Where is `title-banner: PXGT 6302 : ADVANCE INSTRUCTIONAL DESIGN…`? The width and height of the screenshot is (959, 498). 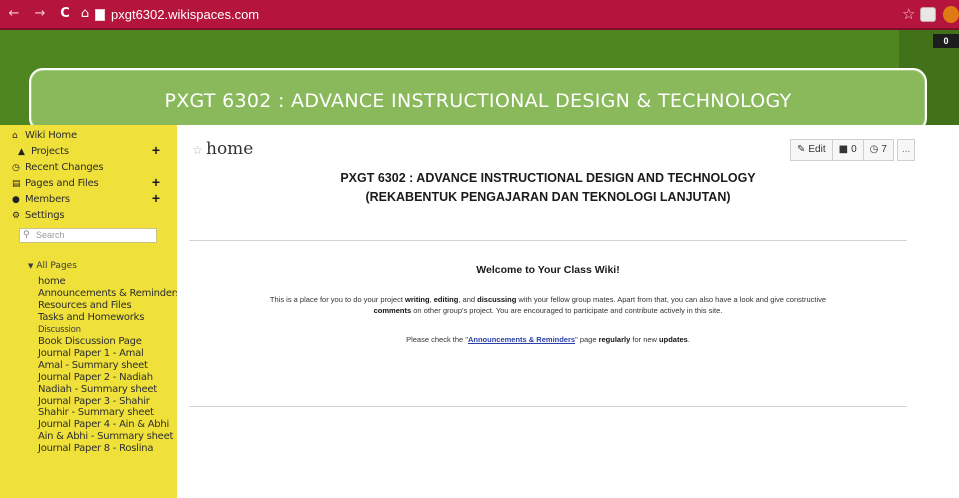 title-banner: PXGT 6302 : ADVANCE INSTRUCTIONAL DESIGN… is located at coordinates (478, 100).